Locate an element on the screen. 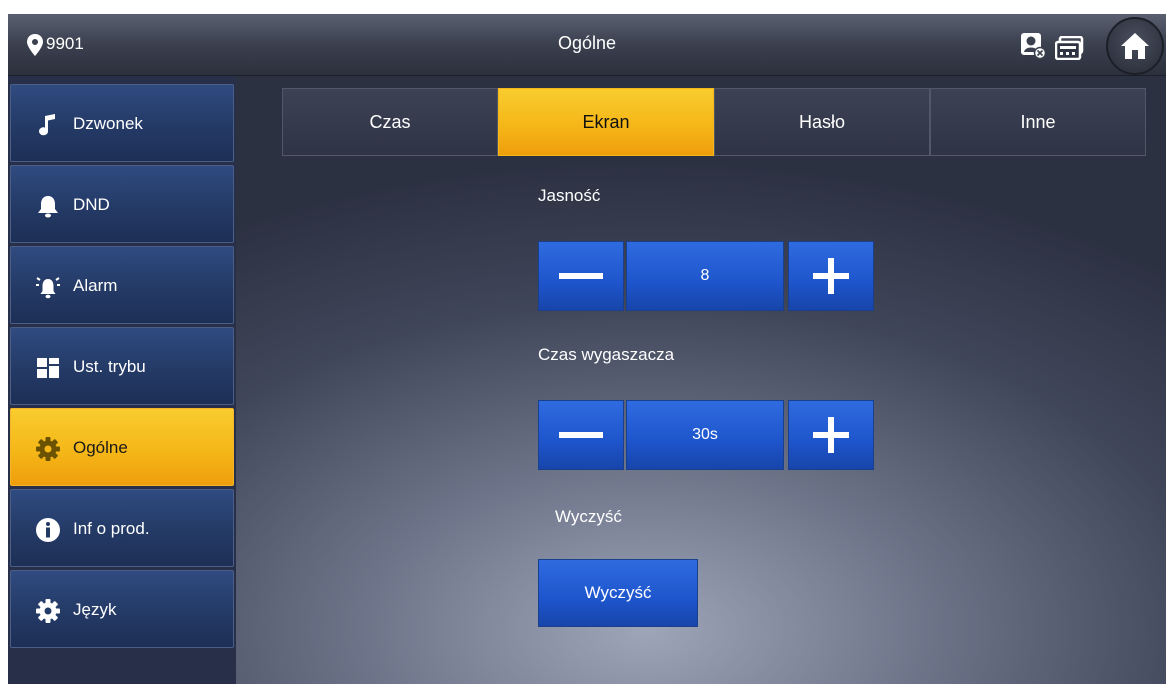 The image size is (1166, 684). sidebar-item-label: Dzwonek is located at coordinates (108, 123).